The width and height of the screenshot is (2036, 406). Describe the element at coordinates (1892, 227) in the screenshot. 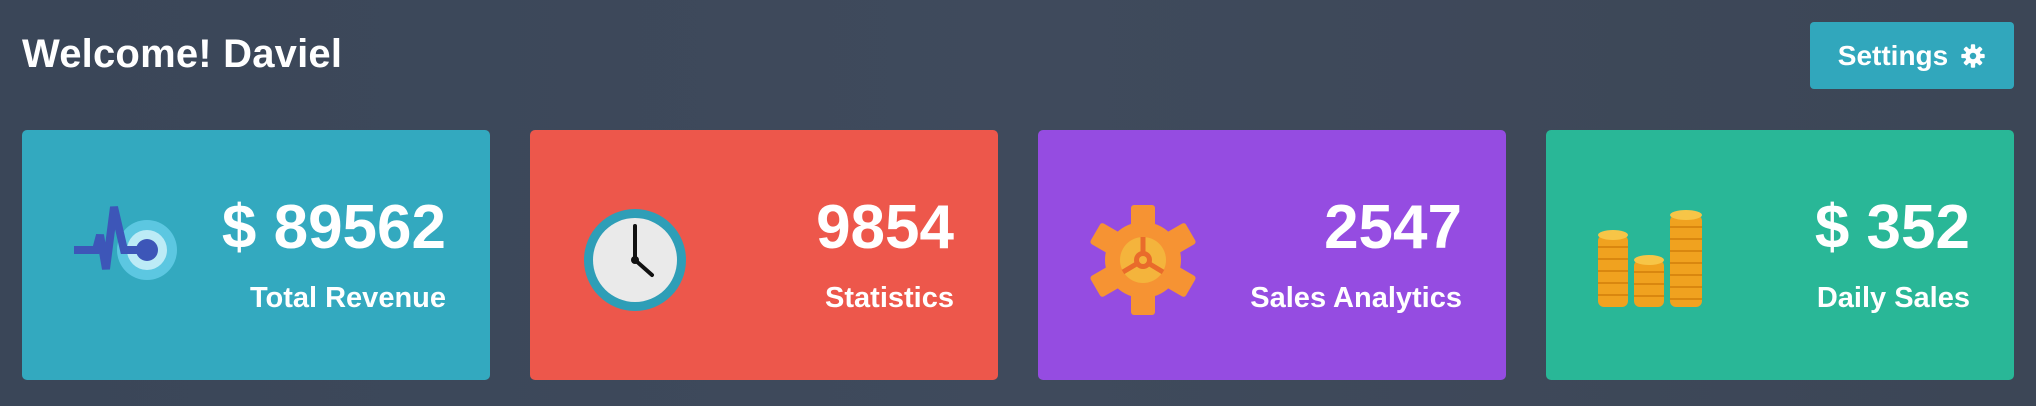

I see `card-value: $ 352` at that location.